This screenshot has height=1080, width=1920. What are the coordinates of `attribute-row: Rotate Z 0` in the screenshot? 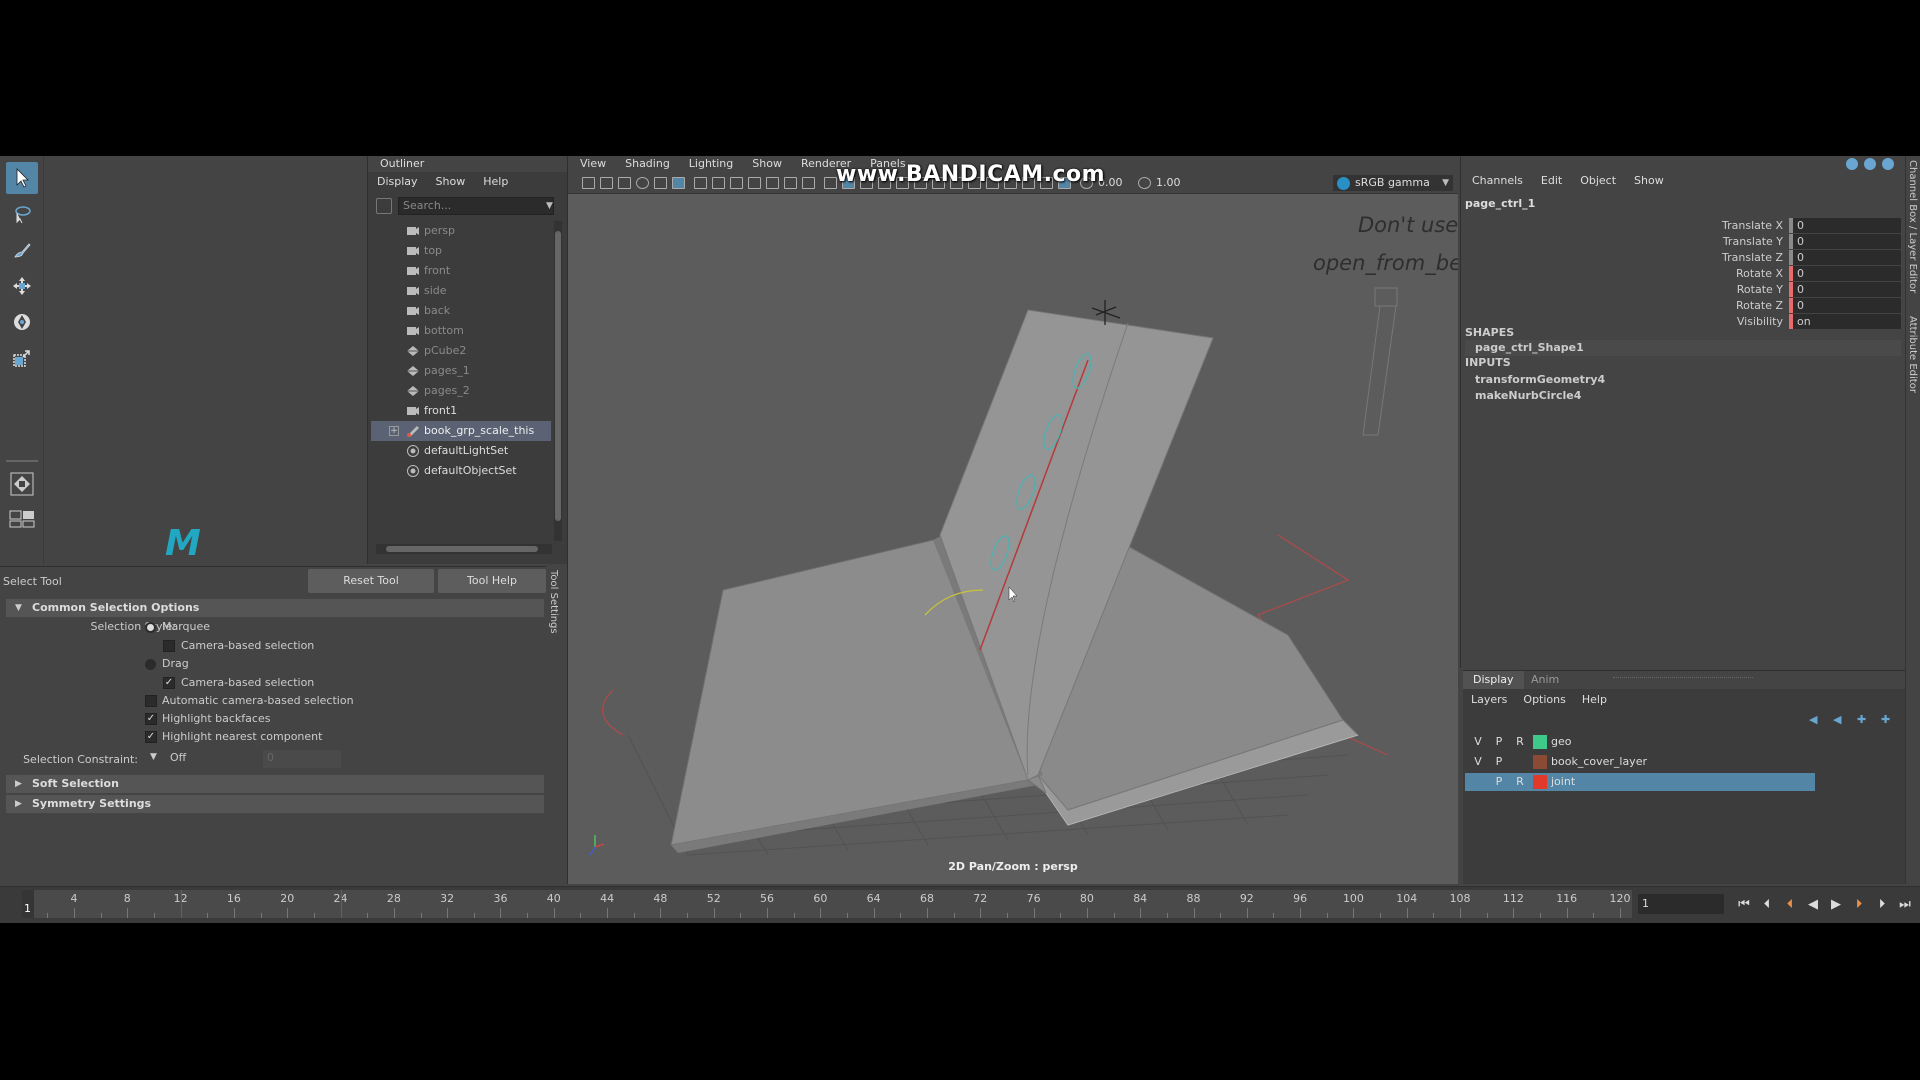 It's located at (1741, 306).